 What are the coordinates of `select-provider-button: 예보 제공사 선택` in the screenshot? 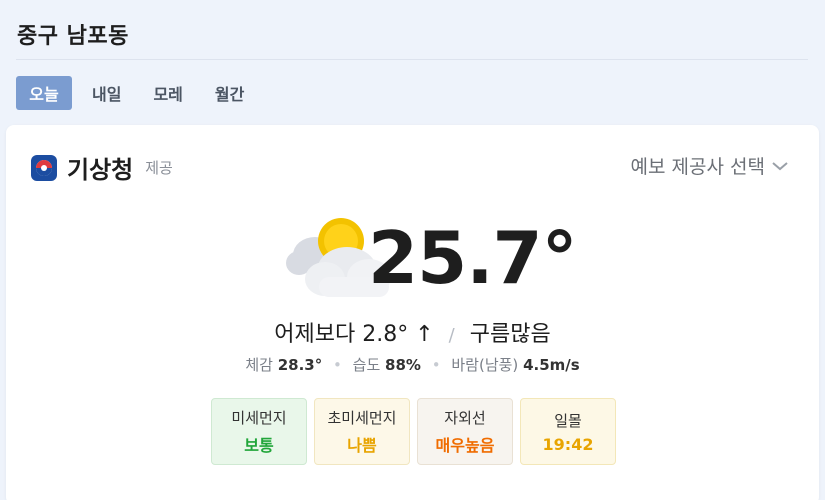 It's located at (710, 165).